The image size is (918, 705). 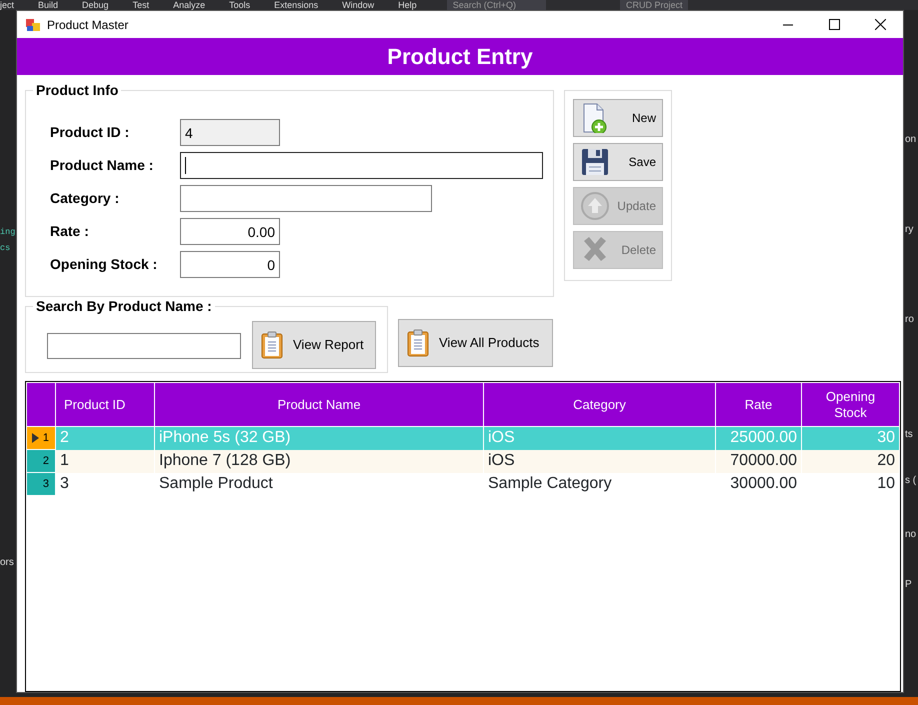 What do you see at coordinates (230, 132) in the screenshot?
I see `input-field: 4` at bounding box center [230, 132].